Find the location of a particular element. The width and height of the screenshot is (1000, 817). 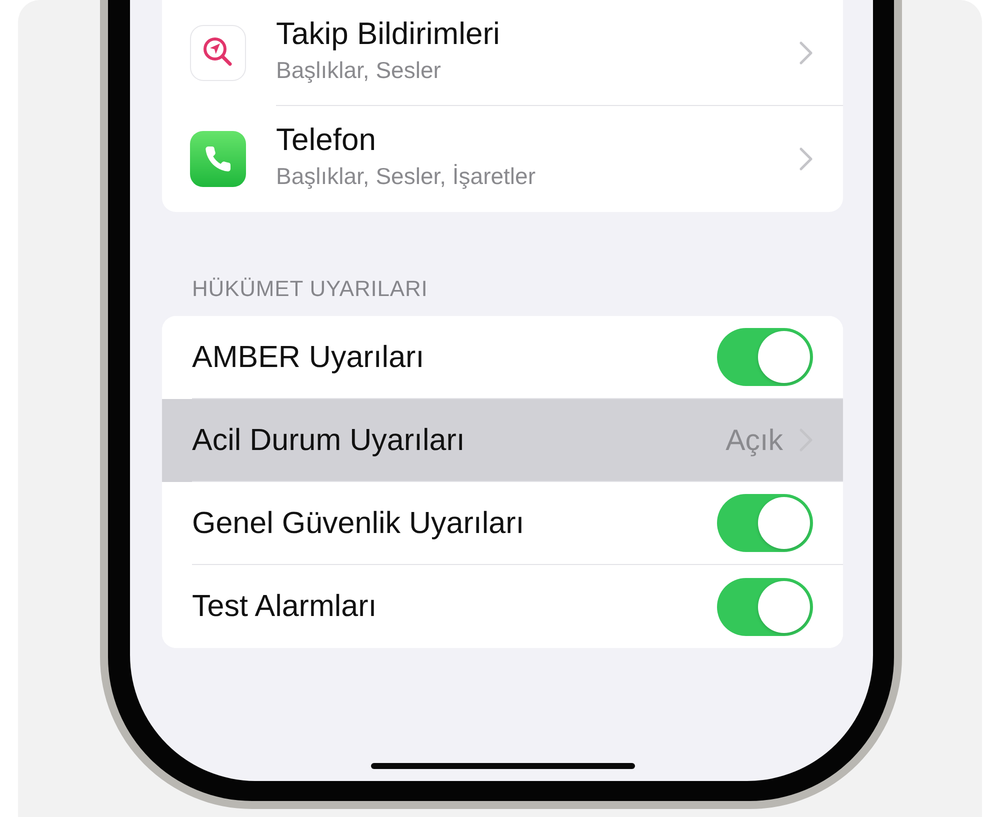

row-title: Takip Bildirimleri is located at coordinates (388, 33).